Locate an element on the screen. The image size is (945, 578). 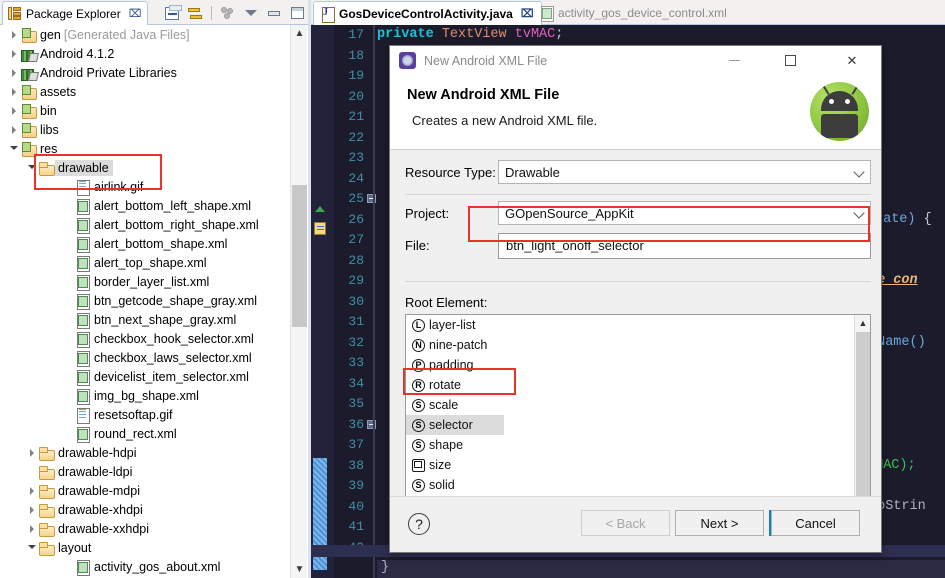
tree-item-checkbox-laws-selector-xml: checkbox_laws_selector.xml is located at coordinates (147, 357).